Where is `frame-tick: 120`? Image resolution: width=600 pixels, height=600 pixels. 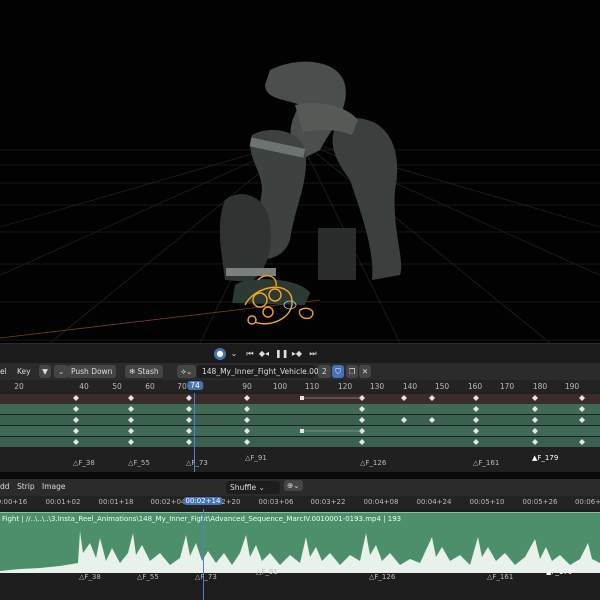 frame-tick: 120 is located at coordinates (345, 386).